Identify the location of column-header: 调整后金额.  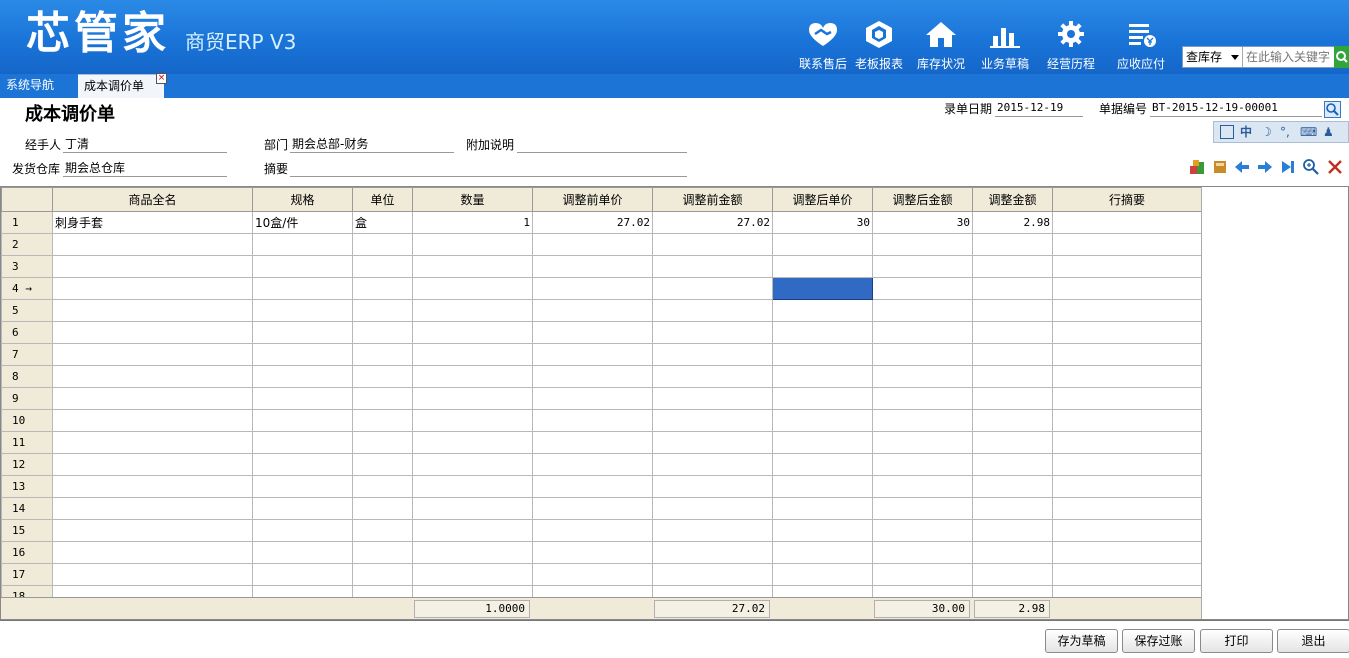
(922, 199).